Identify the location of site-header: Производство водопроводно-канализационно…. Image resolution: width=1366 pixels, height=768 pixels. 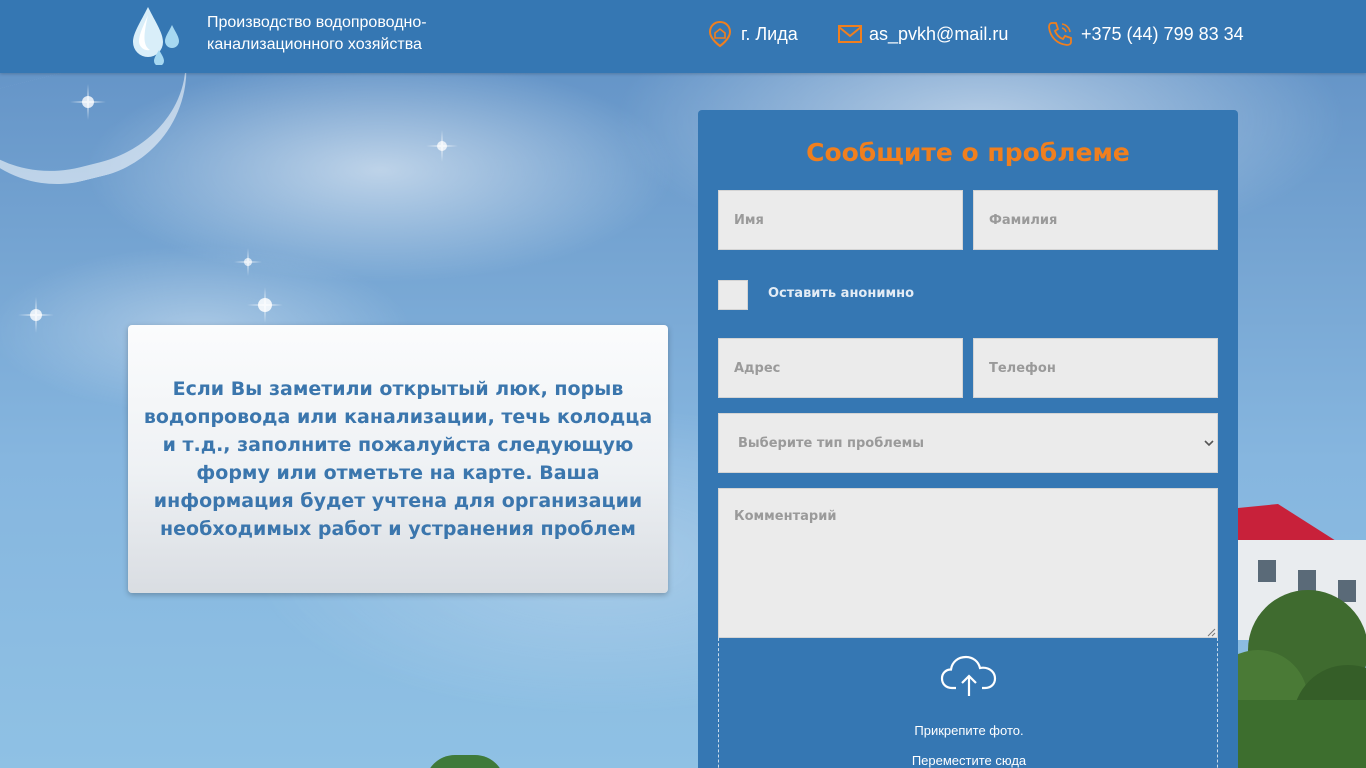
(683, 36).